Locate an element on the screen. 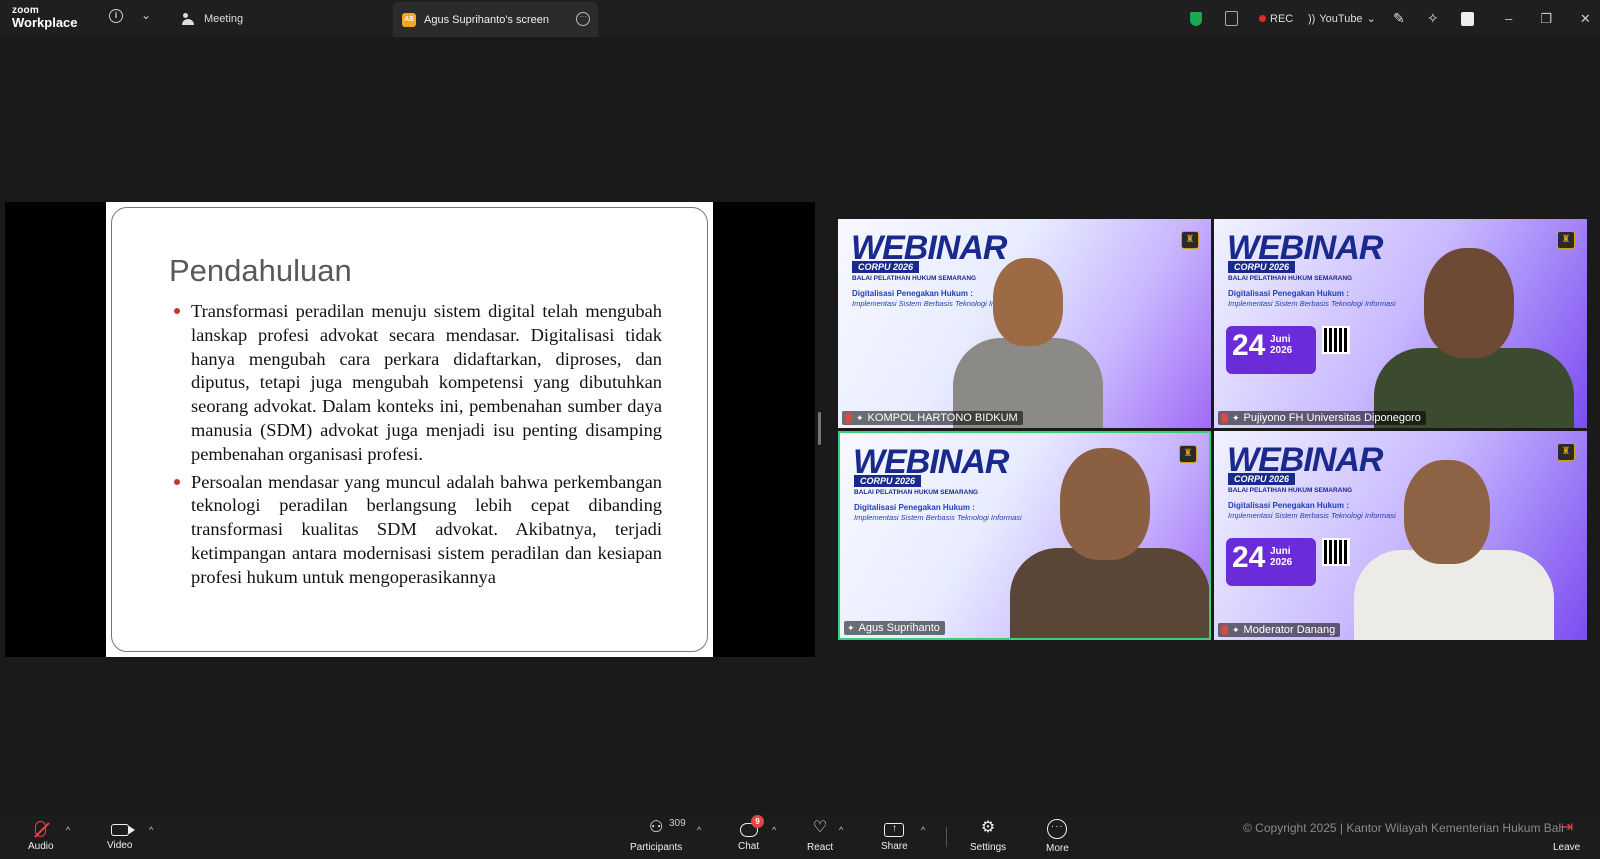  more-button: ··· More is located at coordinates (1057, 836).